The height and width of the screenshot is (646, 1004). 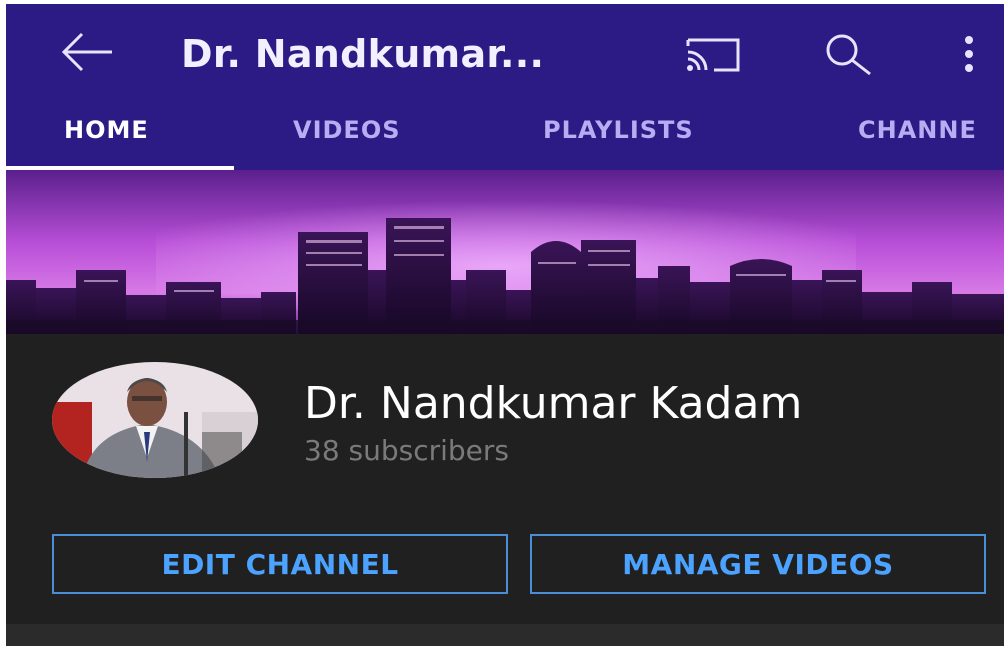 I want to click on profile-photo, so click(x=155, y=420).